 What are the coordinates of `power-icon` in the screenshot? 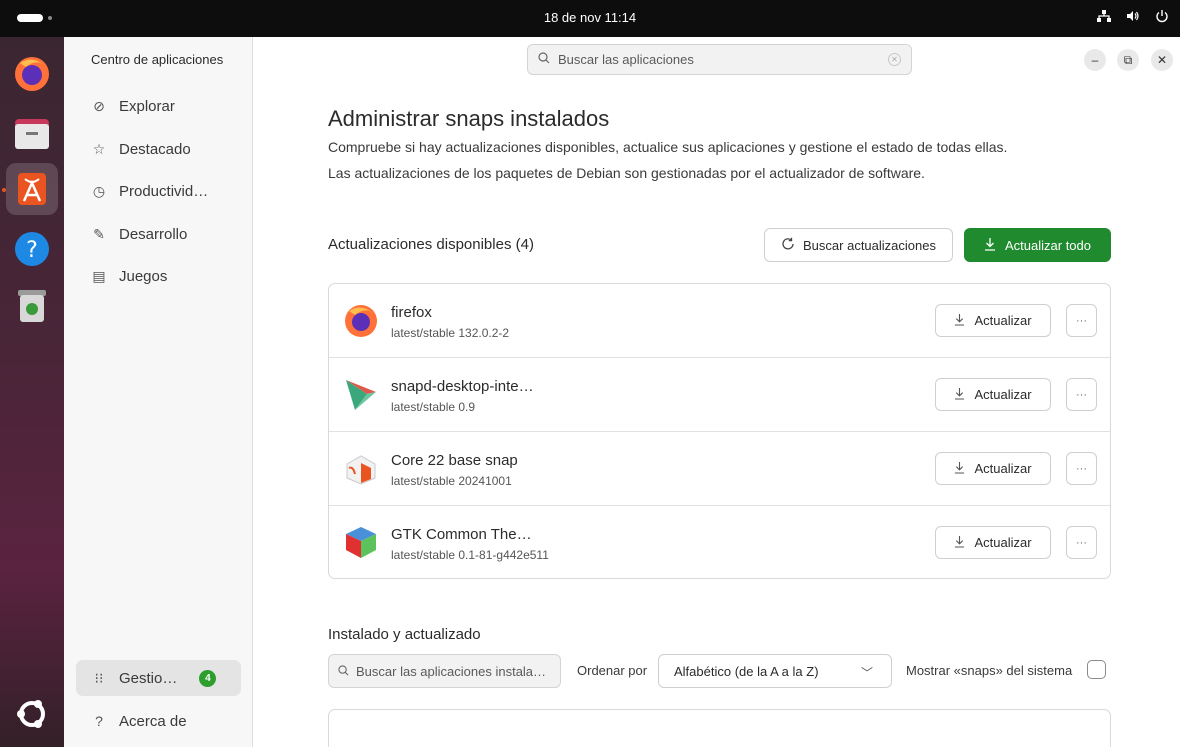 It's located at (1162, 17).